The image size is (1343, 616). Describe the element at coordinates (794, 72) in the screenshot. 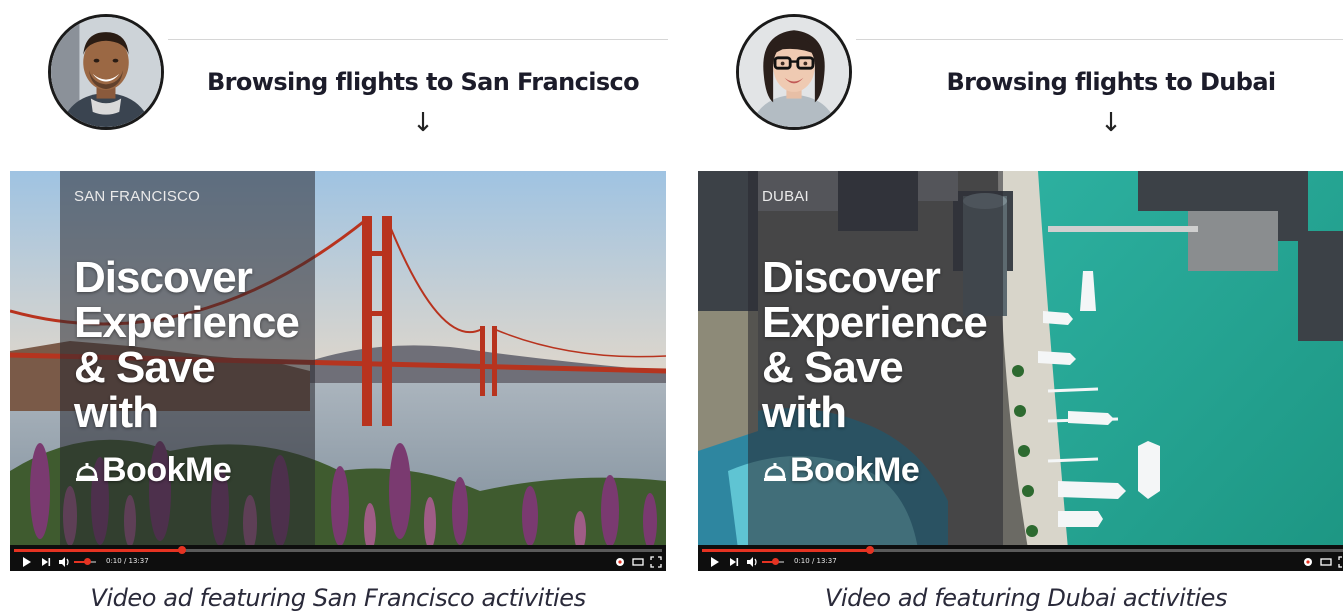

I see `woman-avatar` at that location.